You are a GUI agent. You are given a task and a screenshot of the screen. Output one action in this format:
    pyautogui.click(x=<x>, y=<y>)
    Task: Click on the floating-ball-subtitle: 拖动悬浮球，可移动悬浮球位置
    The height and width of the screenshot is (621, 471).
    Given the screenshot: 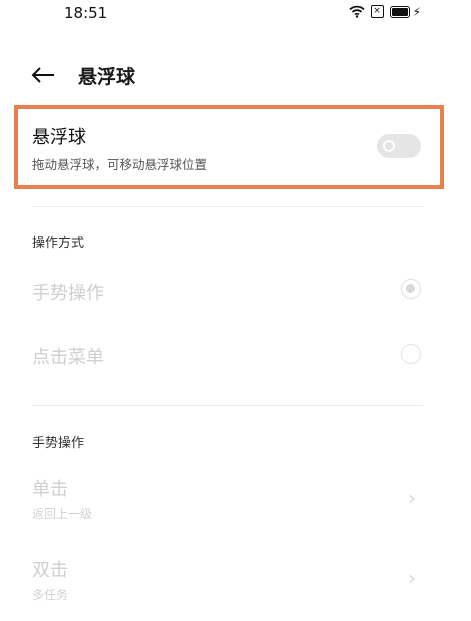 What is the action you would take?
    pyautogui.click(x=120, y=164)
    